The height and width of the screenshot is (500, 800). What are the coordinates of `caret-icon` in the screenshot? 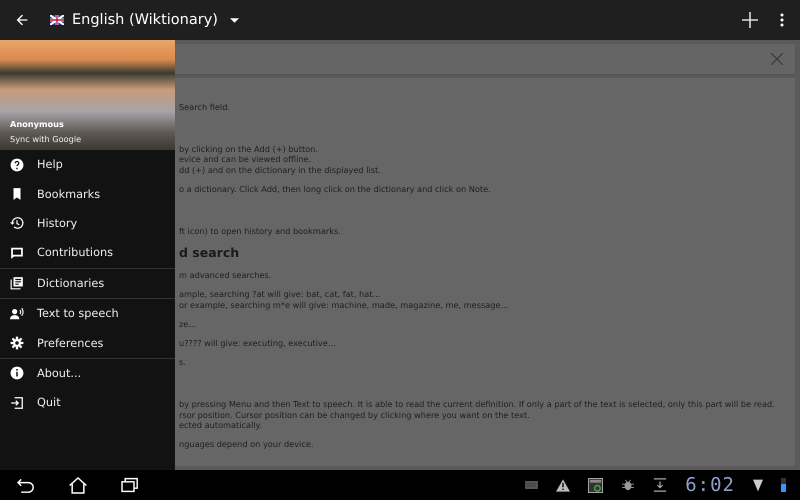 It's located at (234, 20).